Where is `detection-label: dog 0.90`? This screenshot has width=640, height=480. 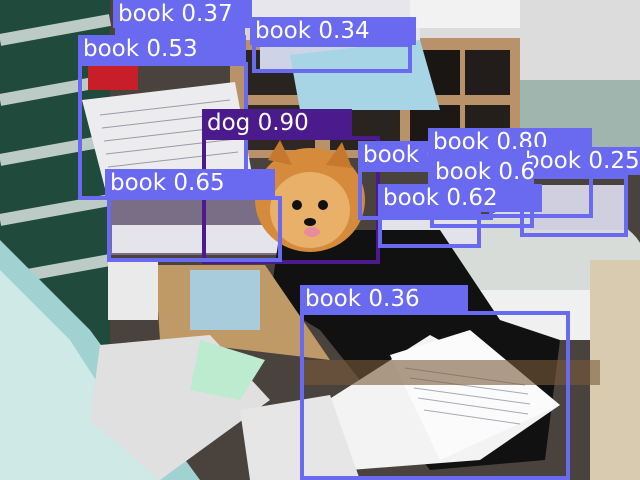 detection-label: dog 0.90 is located at coordinates (277, 123).